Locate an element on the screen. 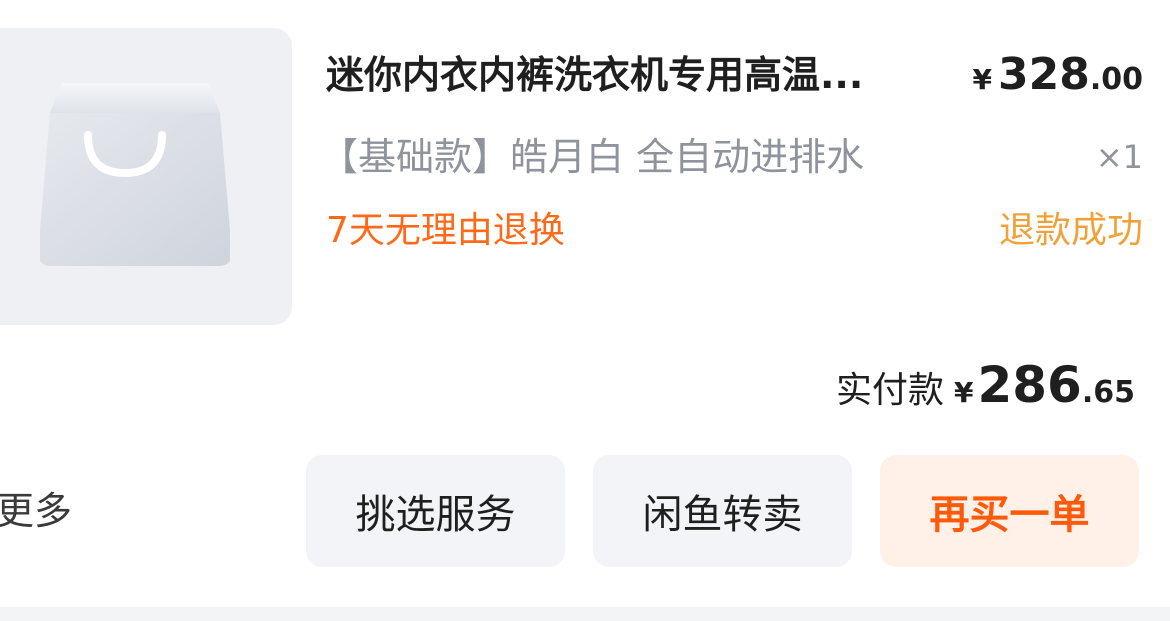 This screenshot has width=1170, height=621. actual-payment: 实付款 ¥286.65 is located at coordinates (985, 391).